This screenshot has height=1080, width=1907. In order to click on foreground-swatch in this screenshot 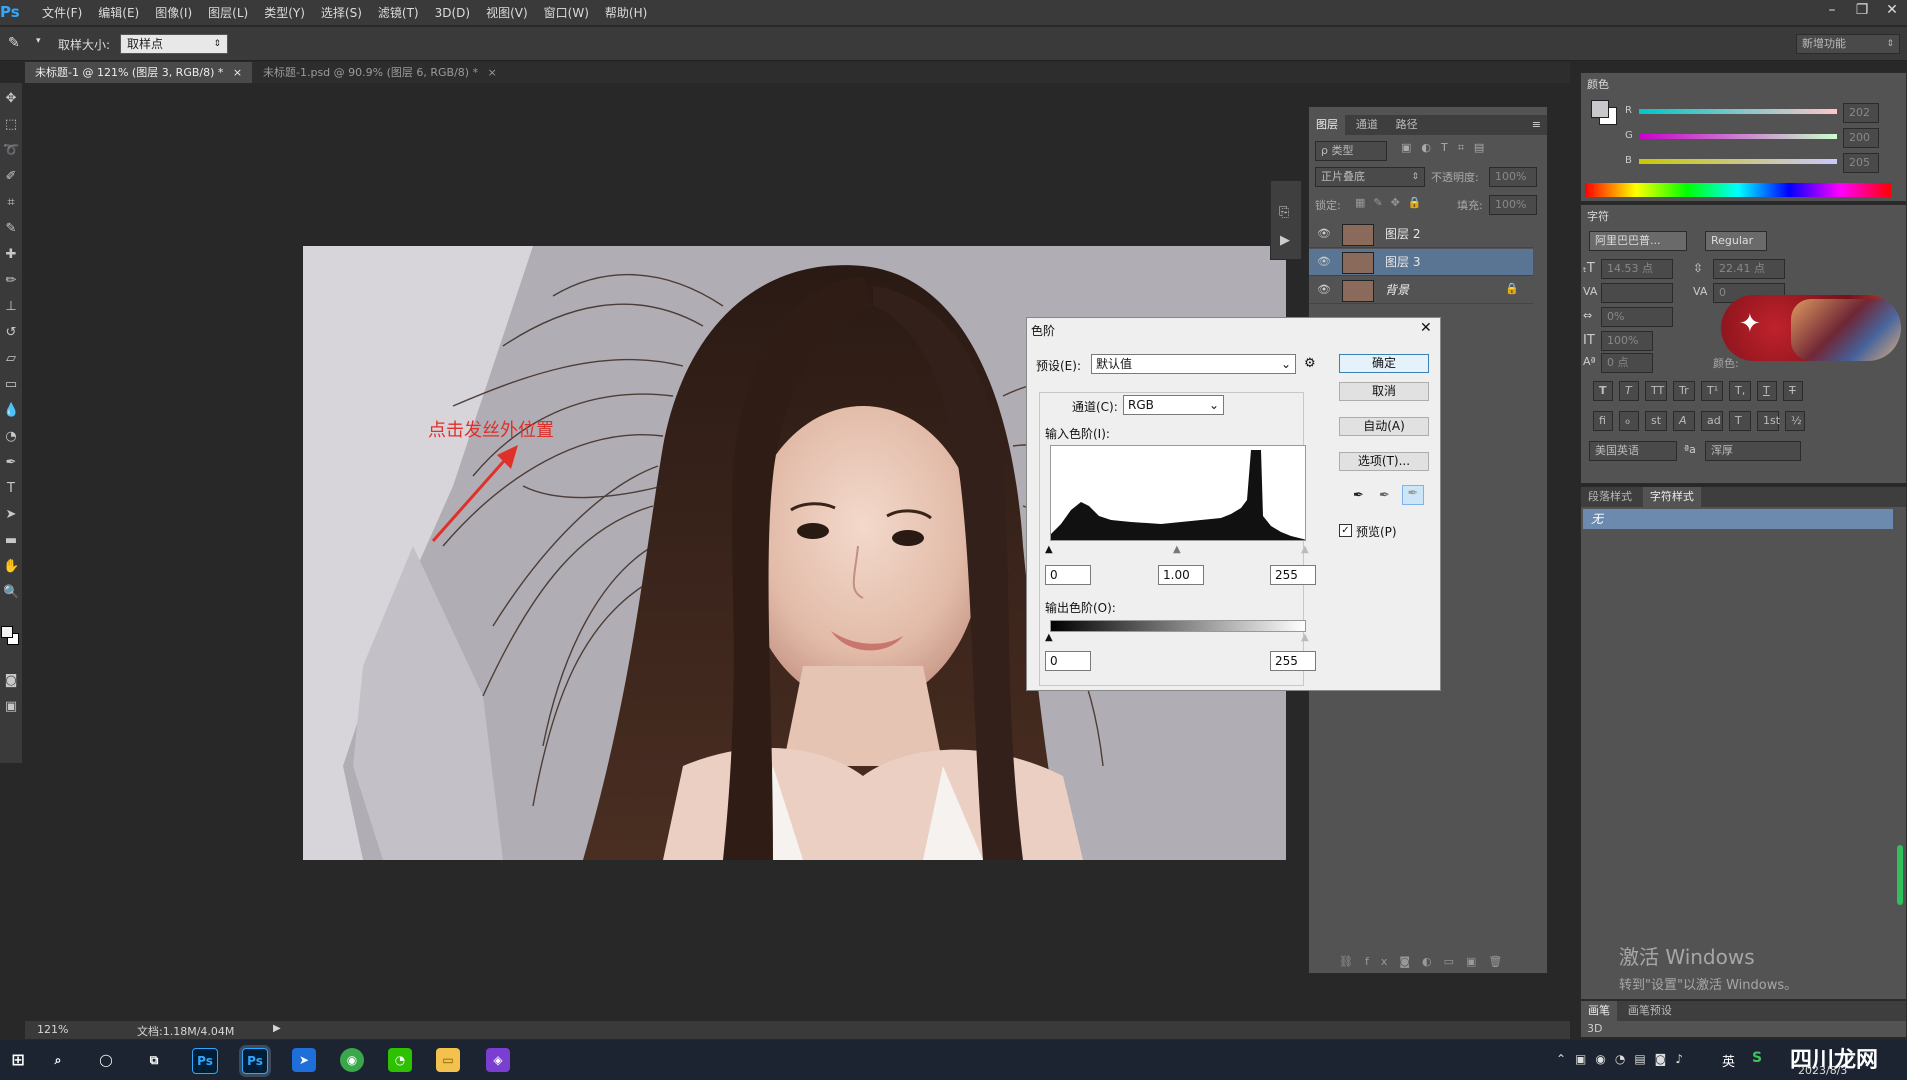, I will do `click(1600, 109)`.